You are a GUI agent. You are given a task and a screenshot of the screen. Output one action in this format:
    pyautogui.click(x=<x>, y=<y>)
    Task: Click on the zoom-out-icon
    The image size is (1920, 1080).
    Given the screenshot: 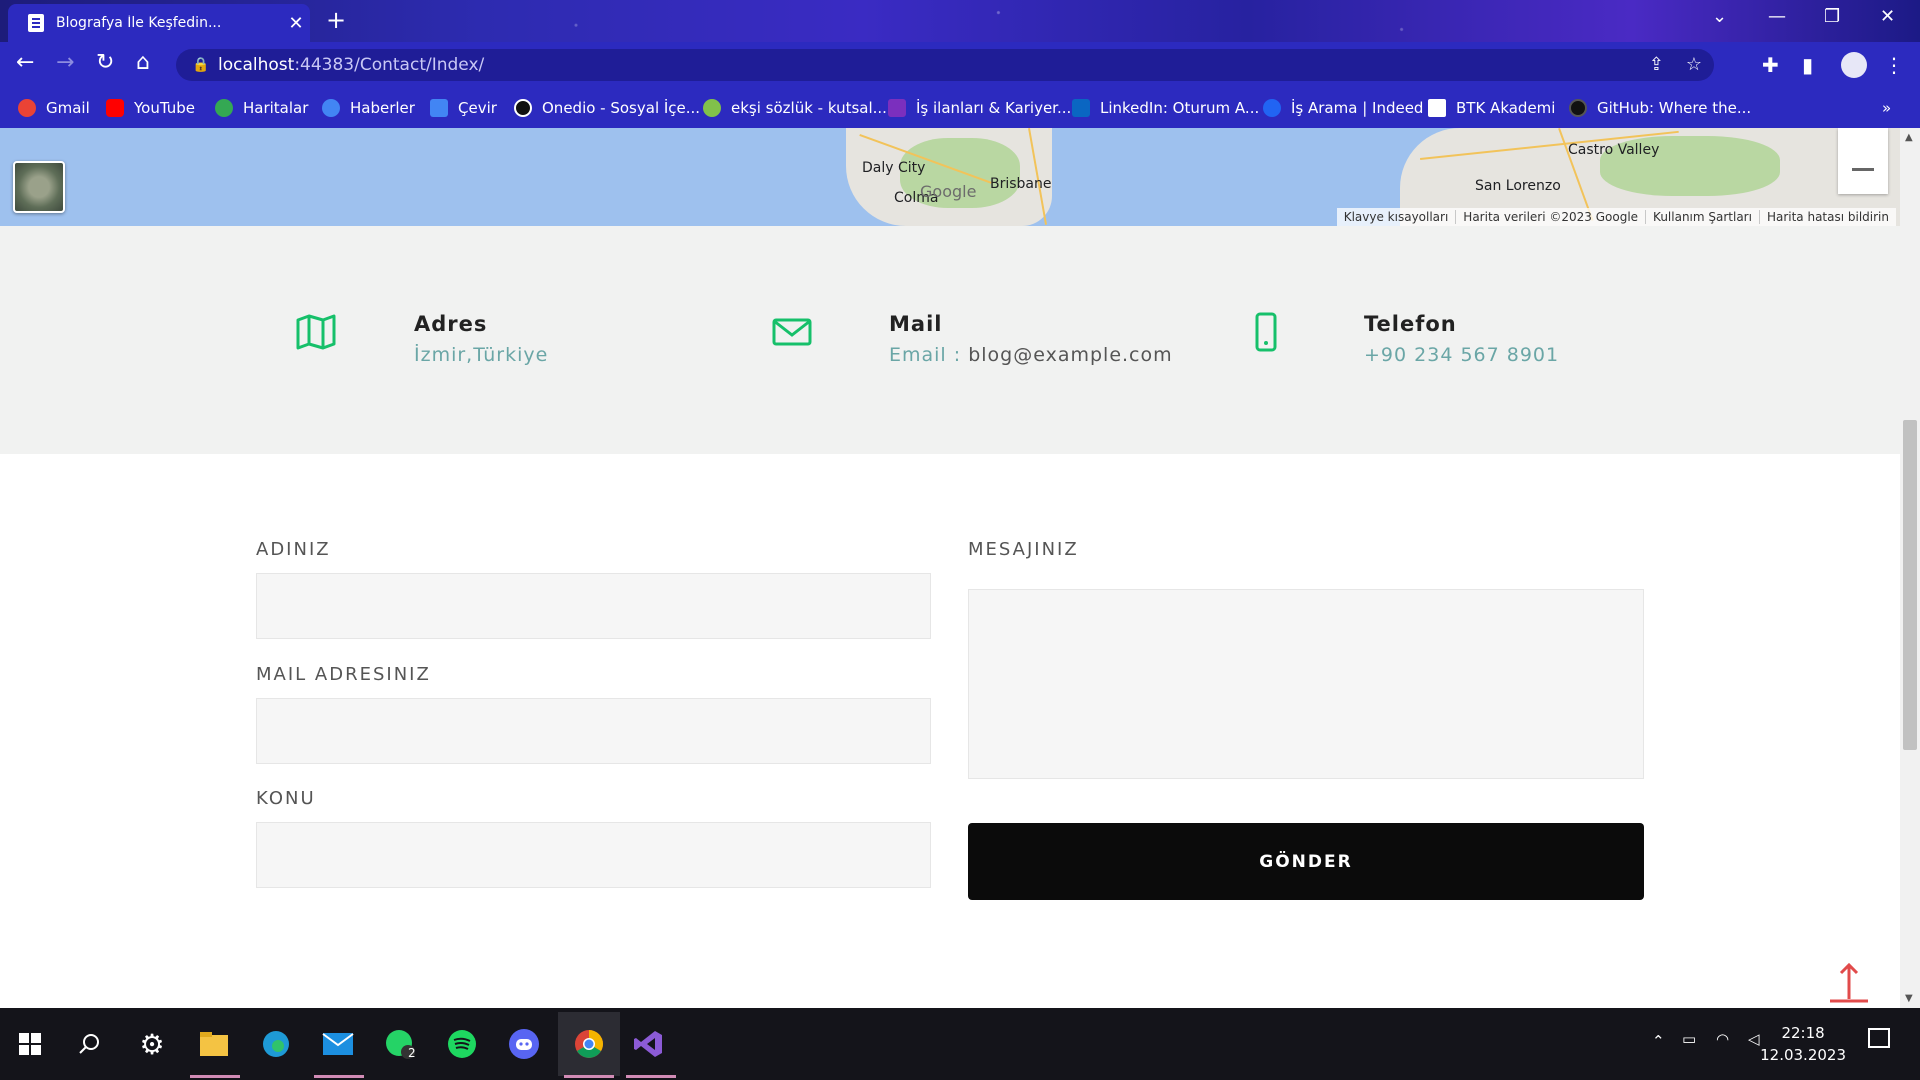 What is the action you would take?
    pyautogui.click(x=1863, y=169)
    